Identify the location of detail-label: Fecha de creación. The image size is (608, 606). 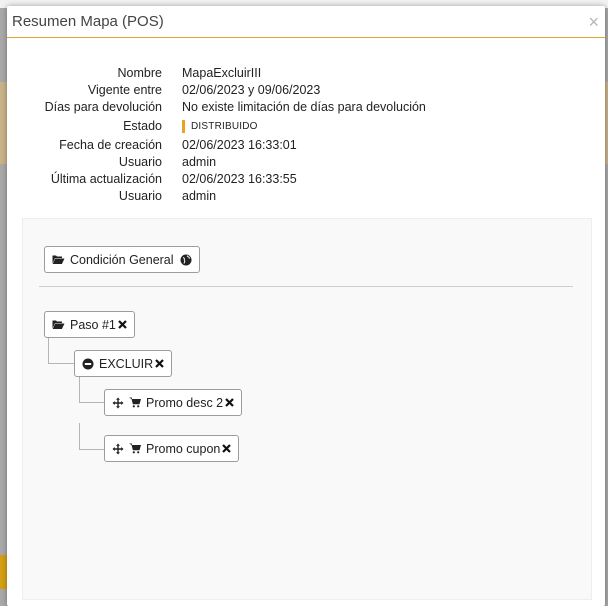
(110, 144).